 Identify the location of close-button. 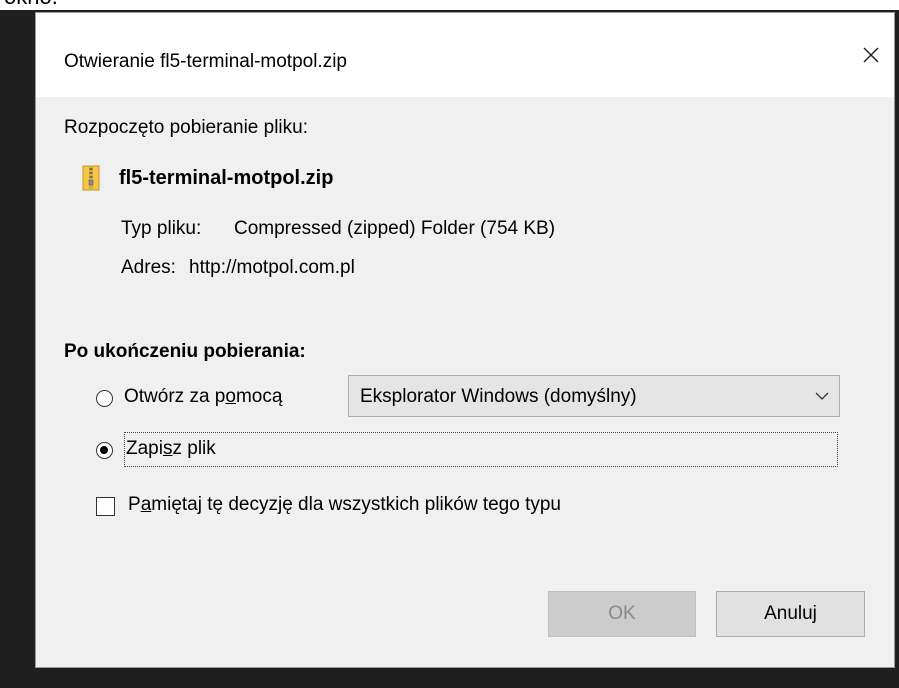
(871, 55).